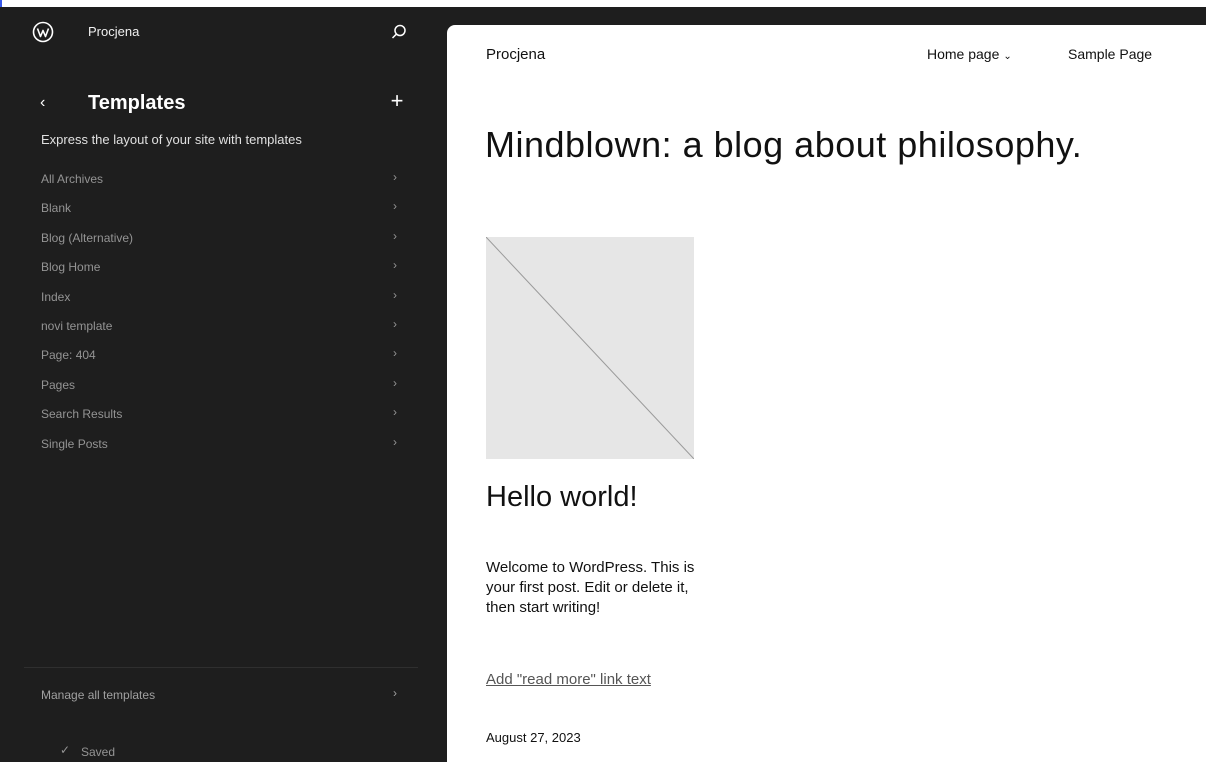 Image resolution: width=1206 pixels, height=762 pixels. I want to click on template-item-label: Blog Home, so click(71, 267).